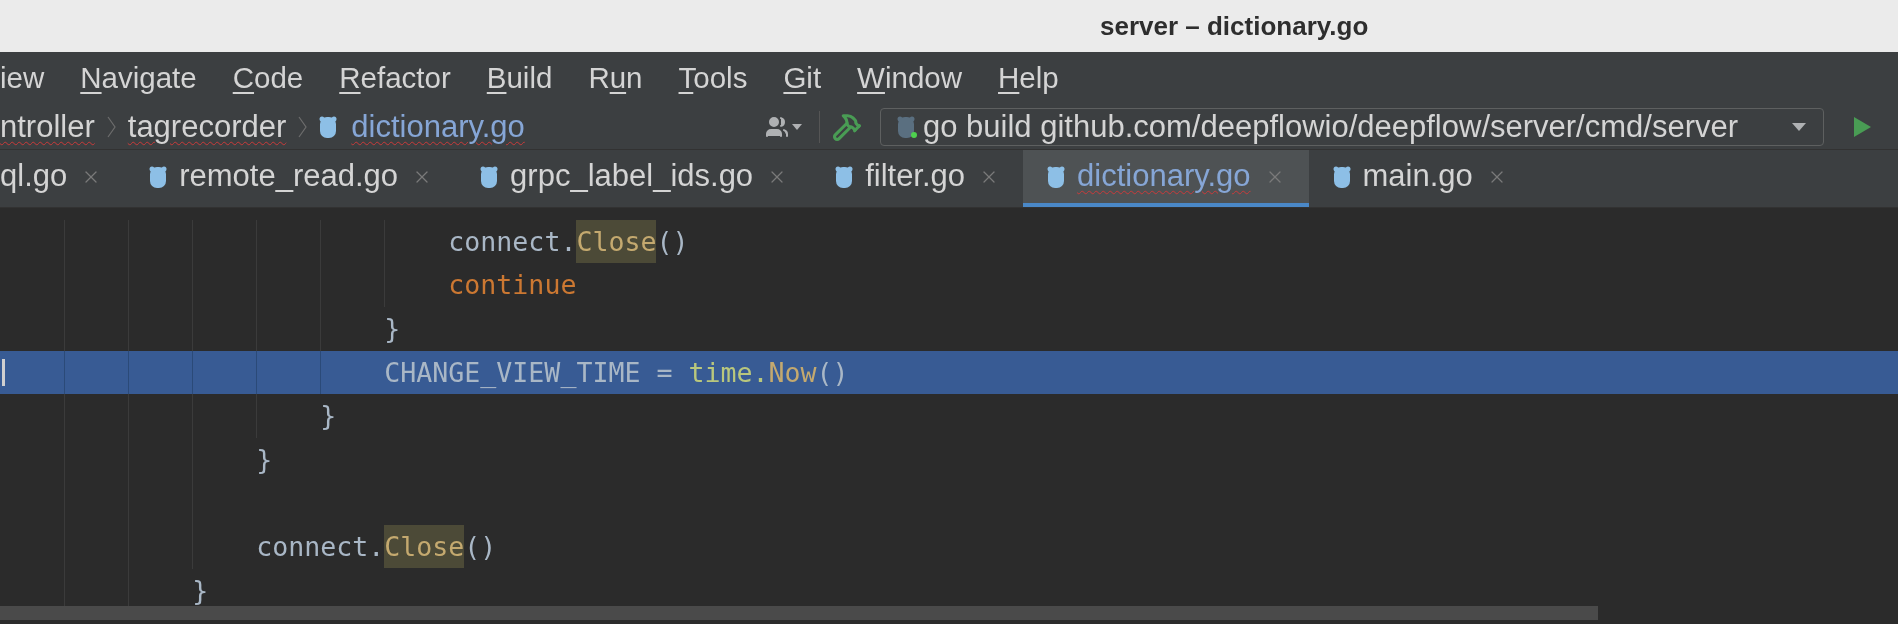  Describe the element at coordinates (268, 78) in the screenshot. I see `menu-item: Code` at that location.